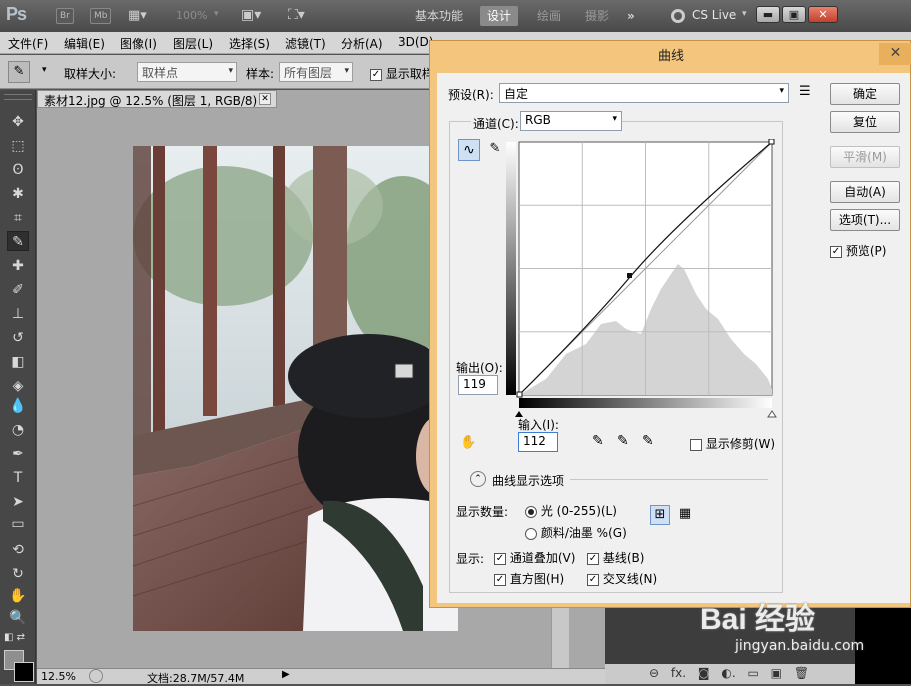  I want to click on tool-preset-chevron-icon: ▾, so click(44, 70).